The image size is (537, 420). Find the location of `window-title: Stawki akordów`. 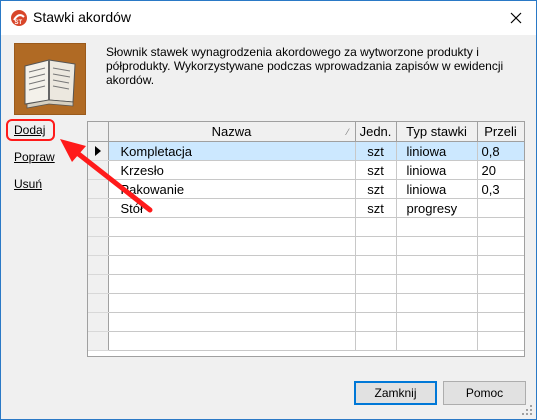

window-title: Stawki akordów is located at coordinates (82, 17).